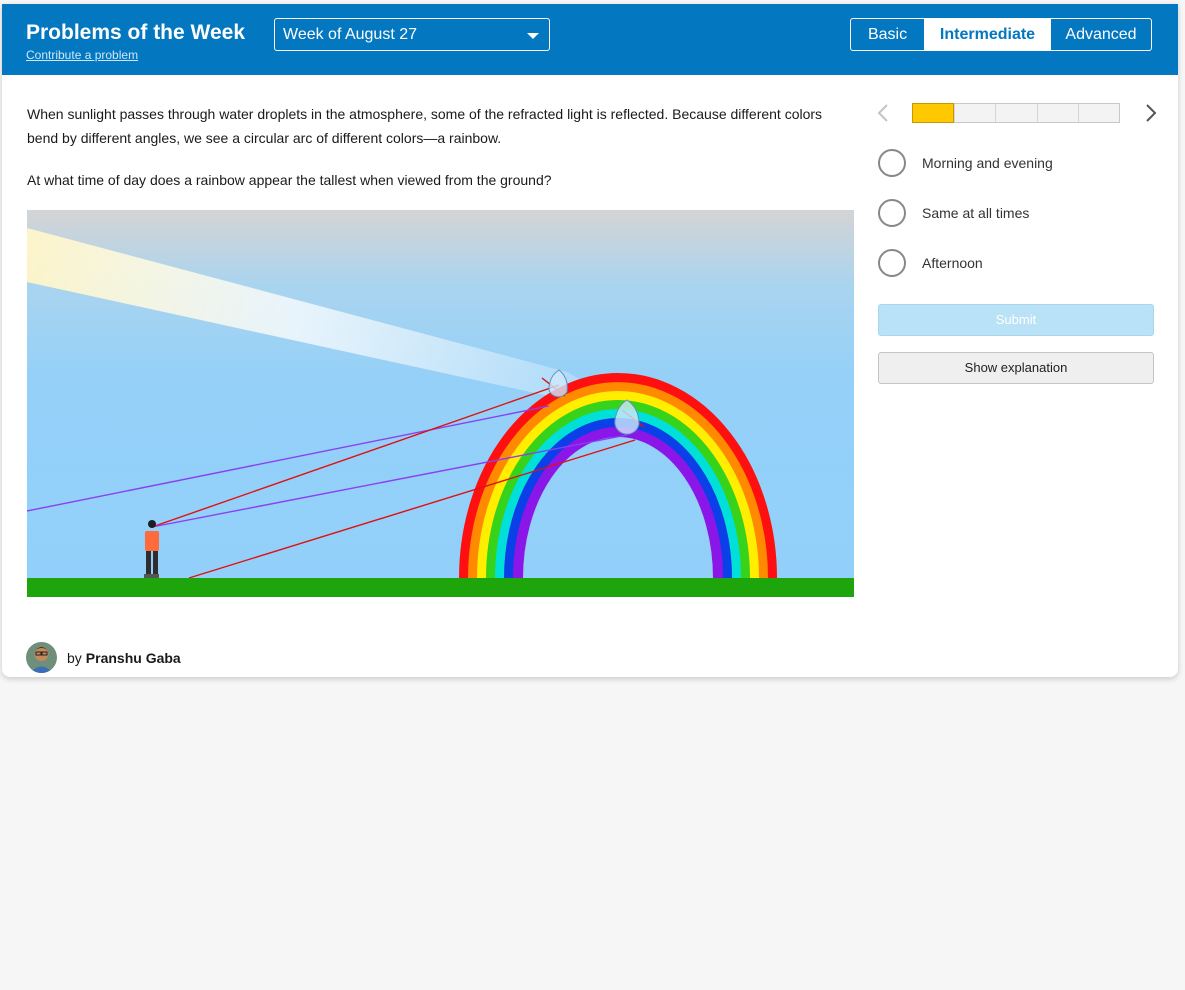 This screenshot has width=1185, height=990. Describe the element at coordinates (41, 657) in the screenshot. I see `author-avatar` at that location.